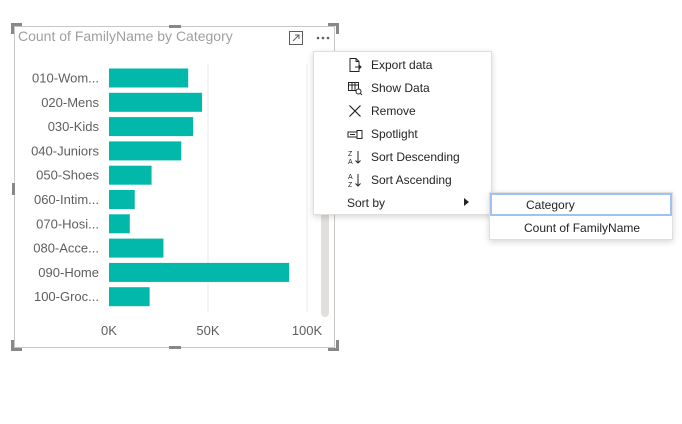  What do you see at coordinates (68, 272) in the screenshot?
I see `category-label: 090-Home` at bounding box center [68, 272].